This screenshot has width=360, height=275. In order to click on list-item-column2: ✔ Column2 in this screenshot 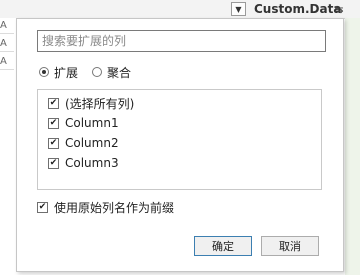, I will do `click(83, 143)`.